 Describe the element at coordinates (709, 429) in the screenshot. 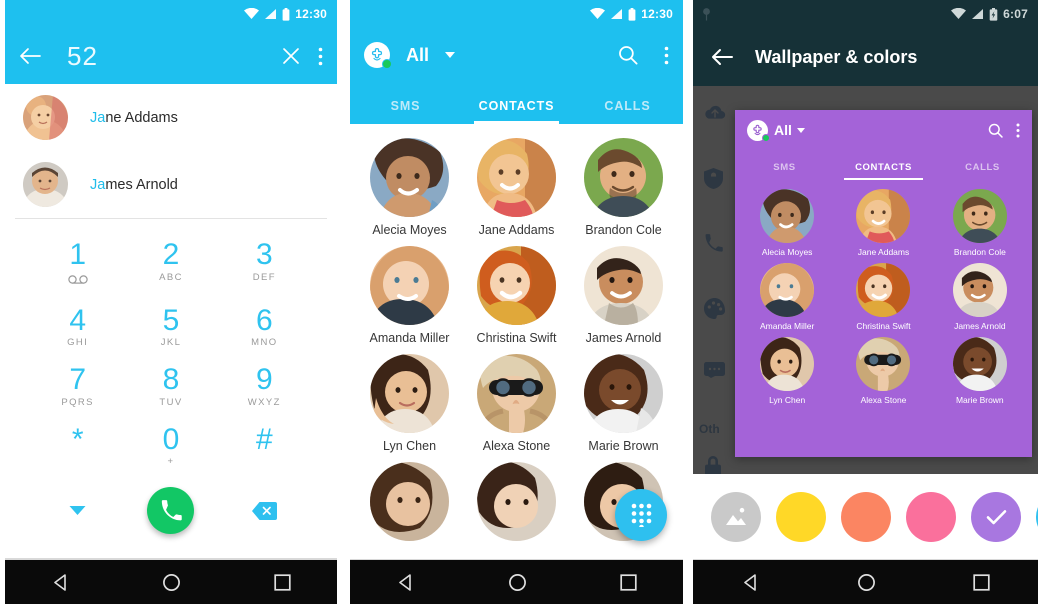

I see `settings-section-label: Oth` at that location.